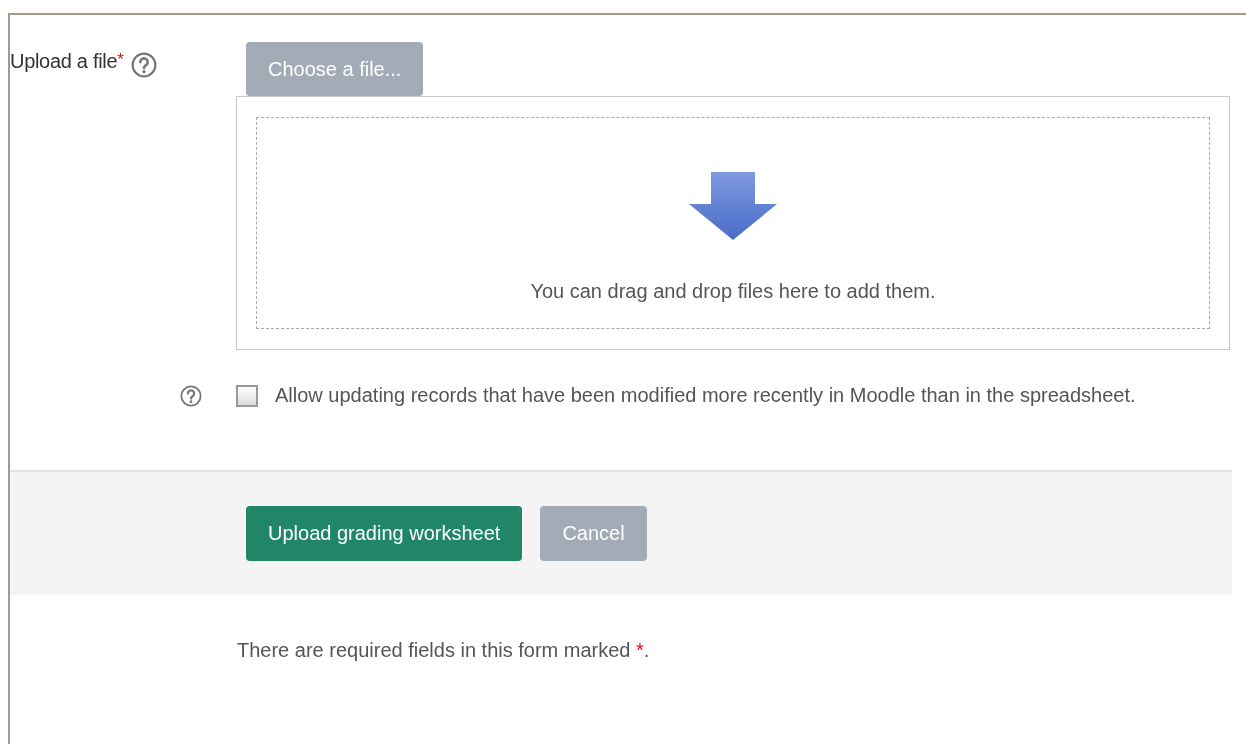 The width and height of the screenshot is (1246, 744). I want to click on field-label: Upload a file*, so click(67, 61).